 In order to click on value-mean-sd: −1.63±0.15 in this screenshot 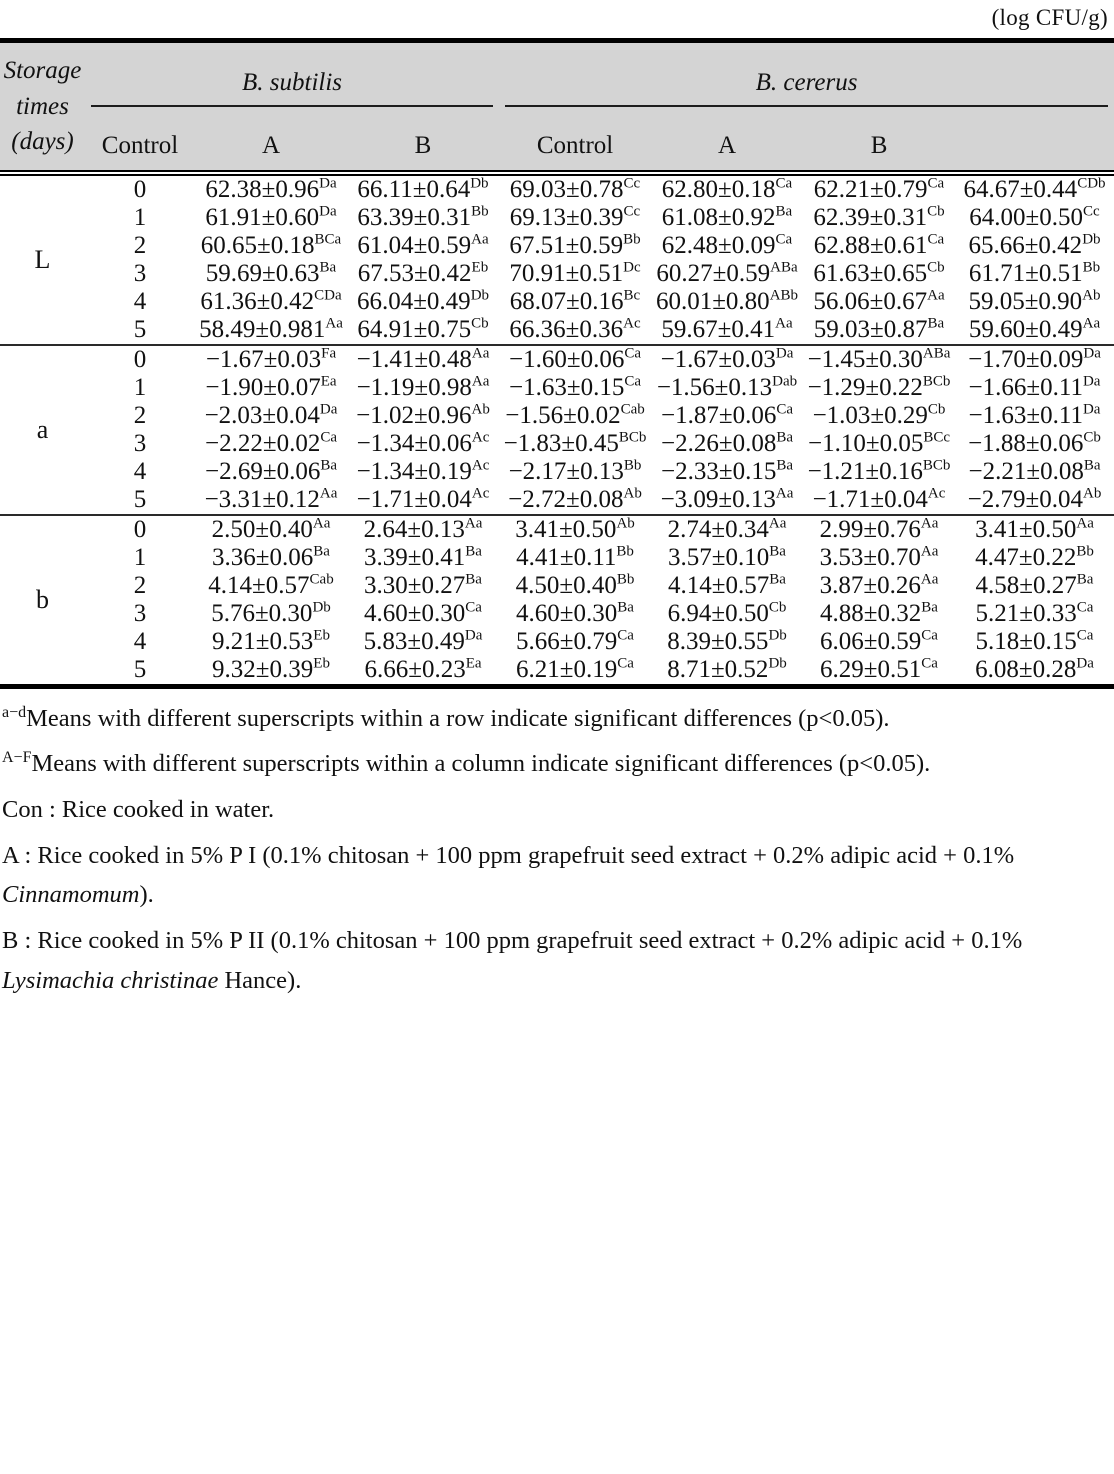, I will do `click(567, 387)`.